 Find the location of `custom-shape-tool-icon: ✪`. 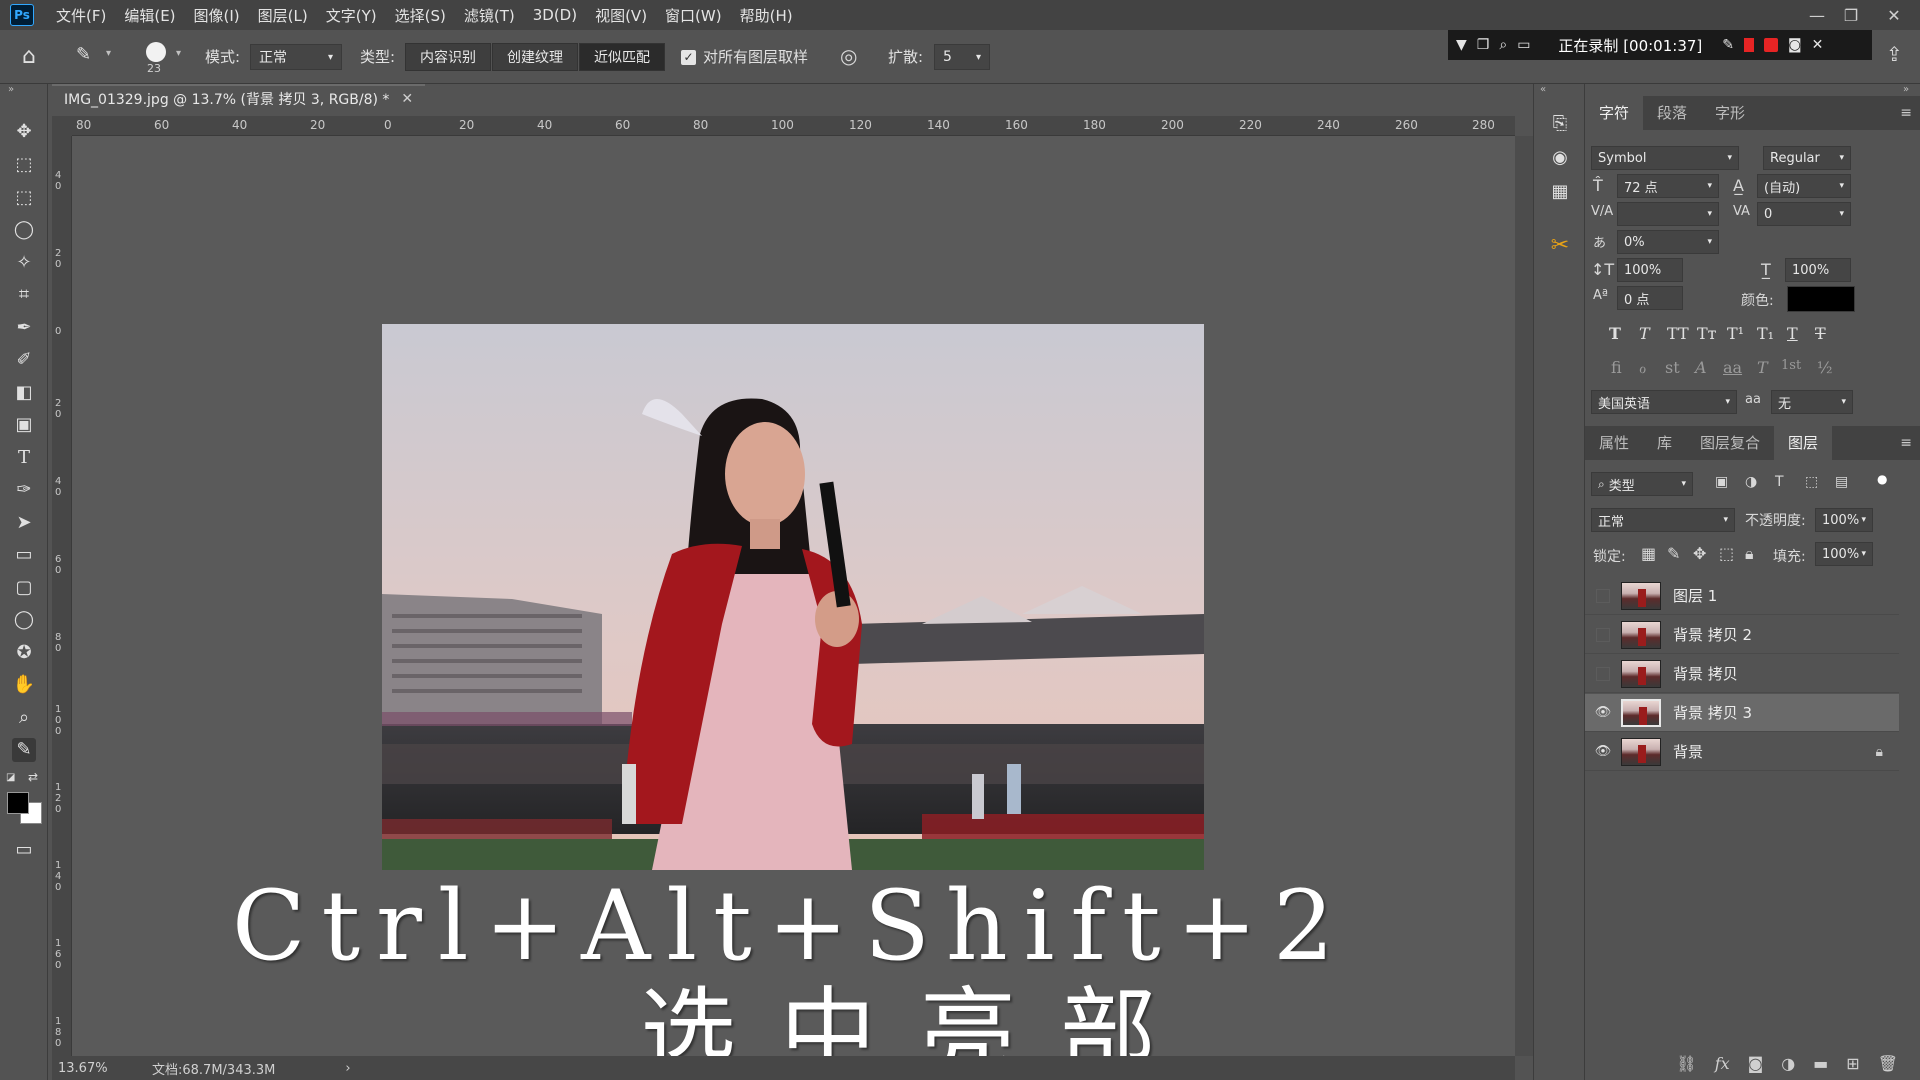

custom-shape-tool-icon: ✪ is located at coordinates (24, 653).